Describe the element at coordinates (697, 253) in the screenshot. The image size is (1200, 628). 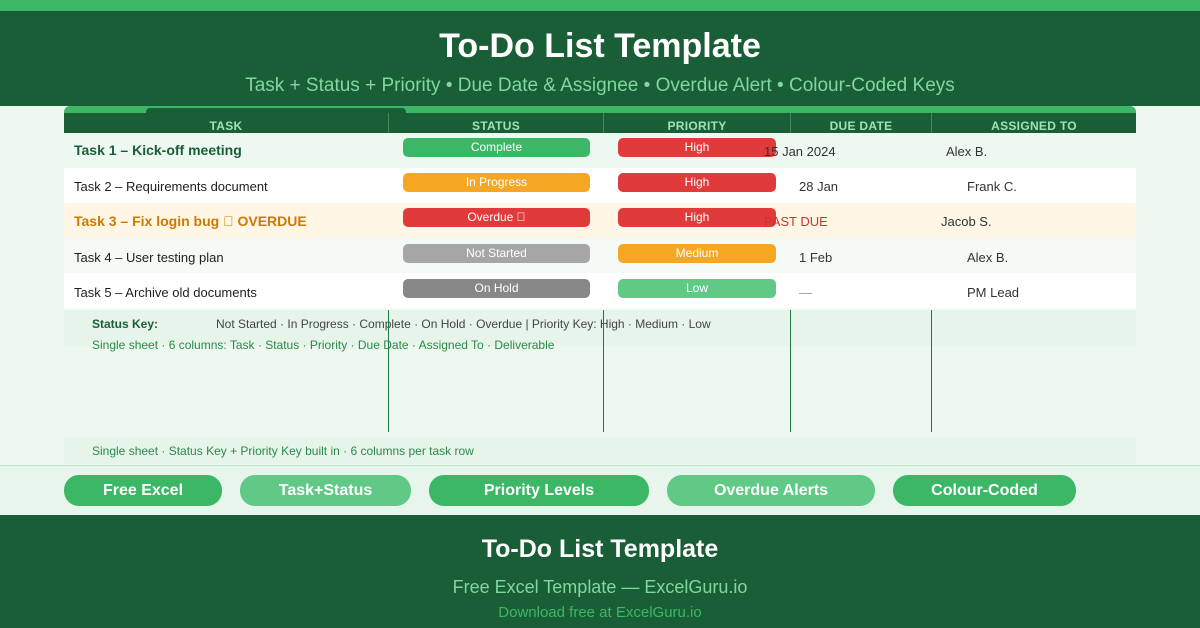
I see `priority-badge: Medium` at that location.